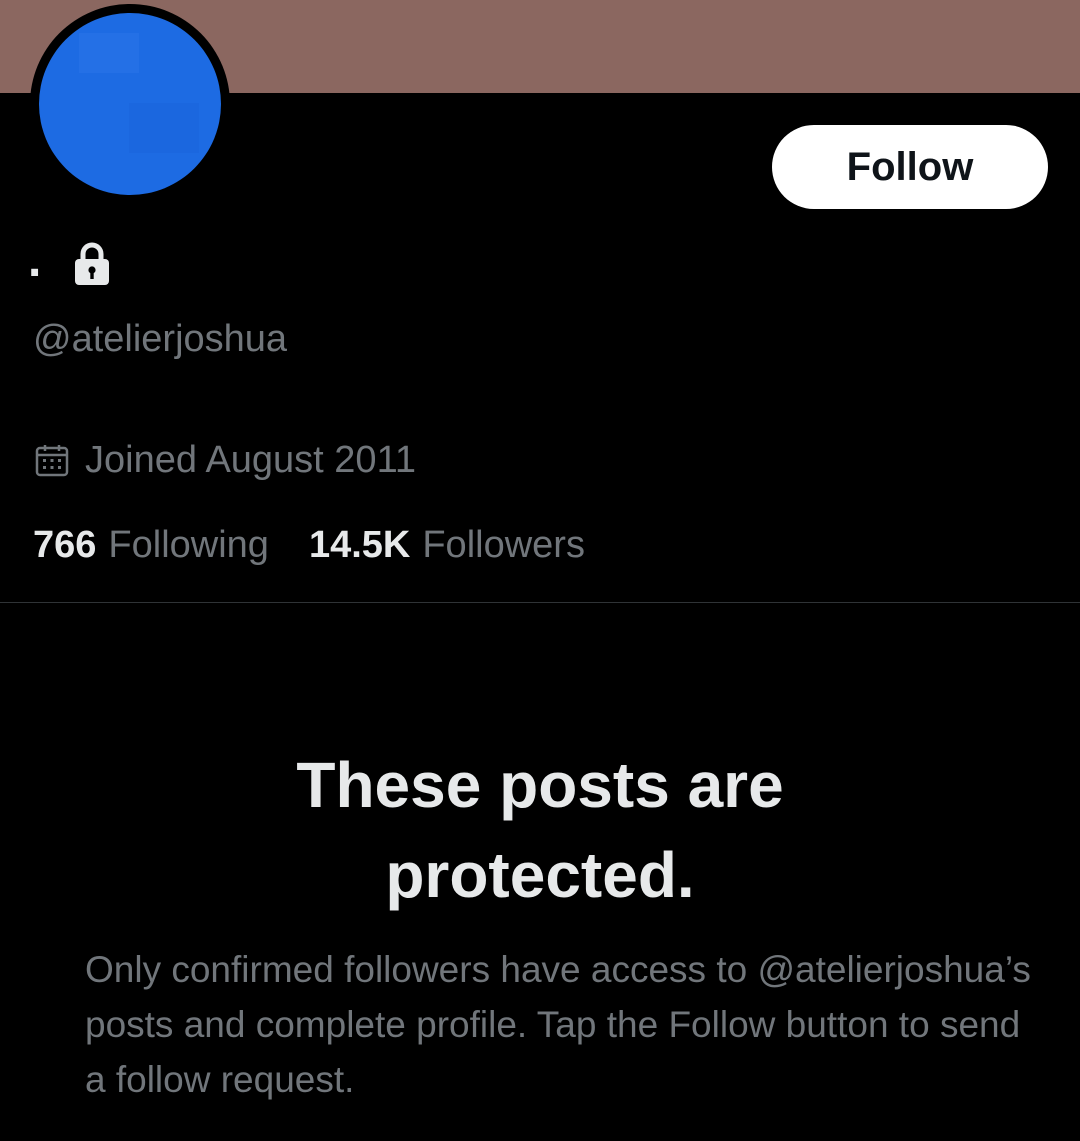  Describe the element at coordinates (910, 167) in the screenshot. I see `follow-button: Follow` at that location.